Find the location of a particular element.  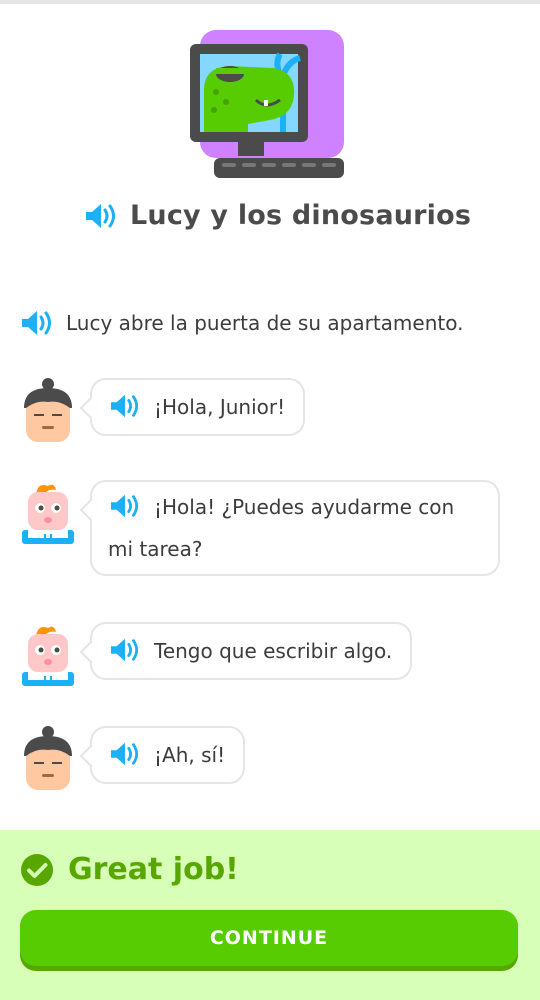

dialogue-line: Tengo que escribir algo. is located at coordinates (216, 655).